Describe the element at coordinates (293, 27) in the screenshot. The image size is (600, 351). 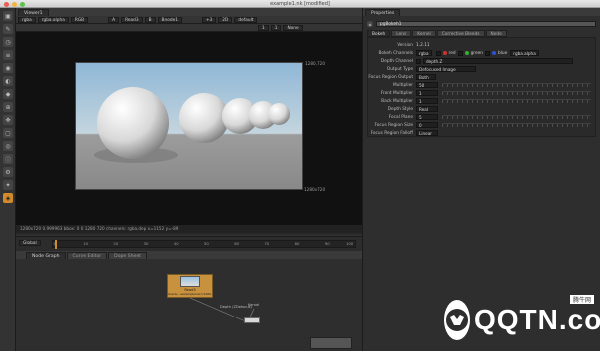
I see `proxy-dropdown: None` at that location.